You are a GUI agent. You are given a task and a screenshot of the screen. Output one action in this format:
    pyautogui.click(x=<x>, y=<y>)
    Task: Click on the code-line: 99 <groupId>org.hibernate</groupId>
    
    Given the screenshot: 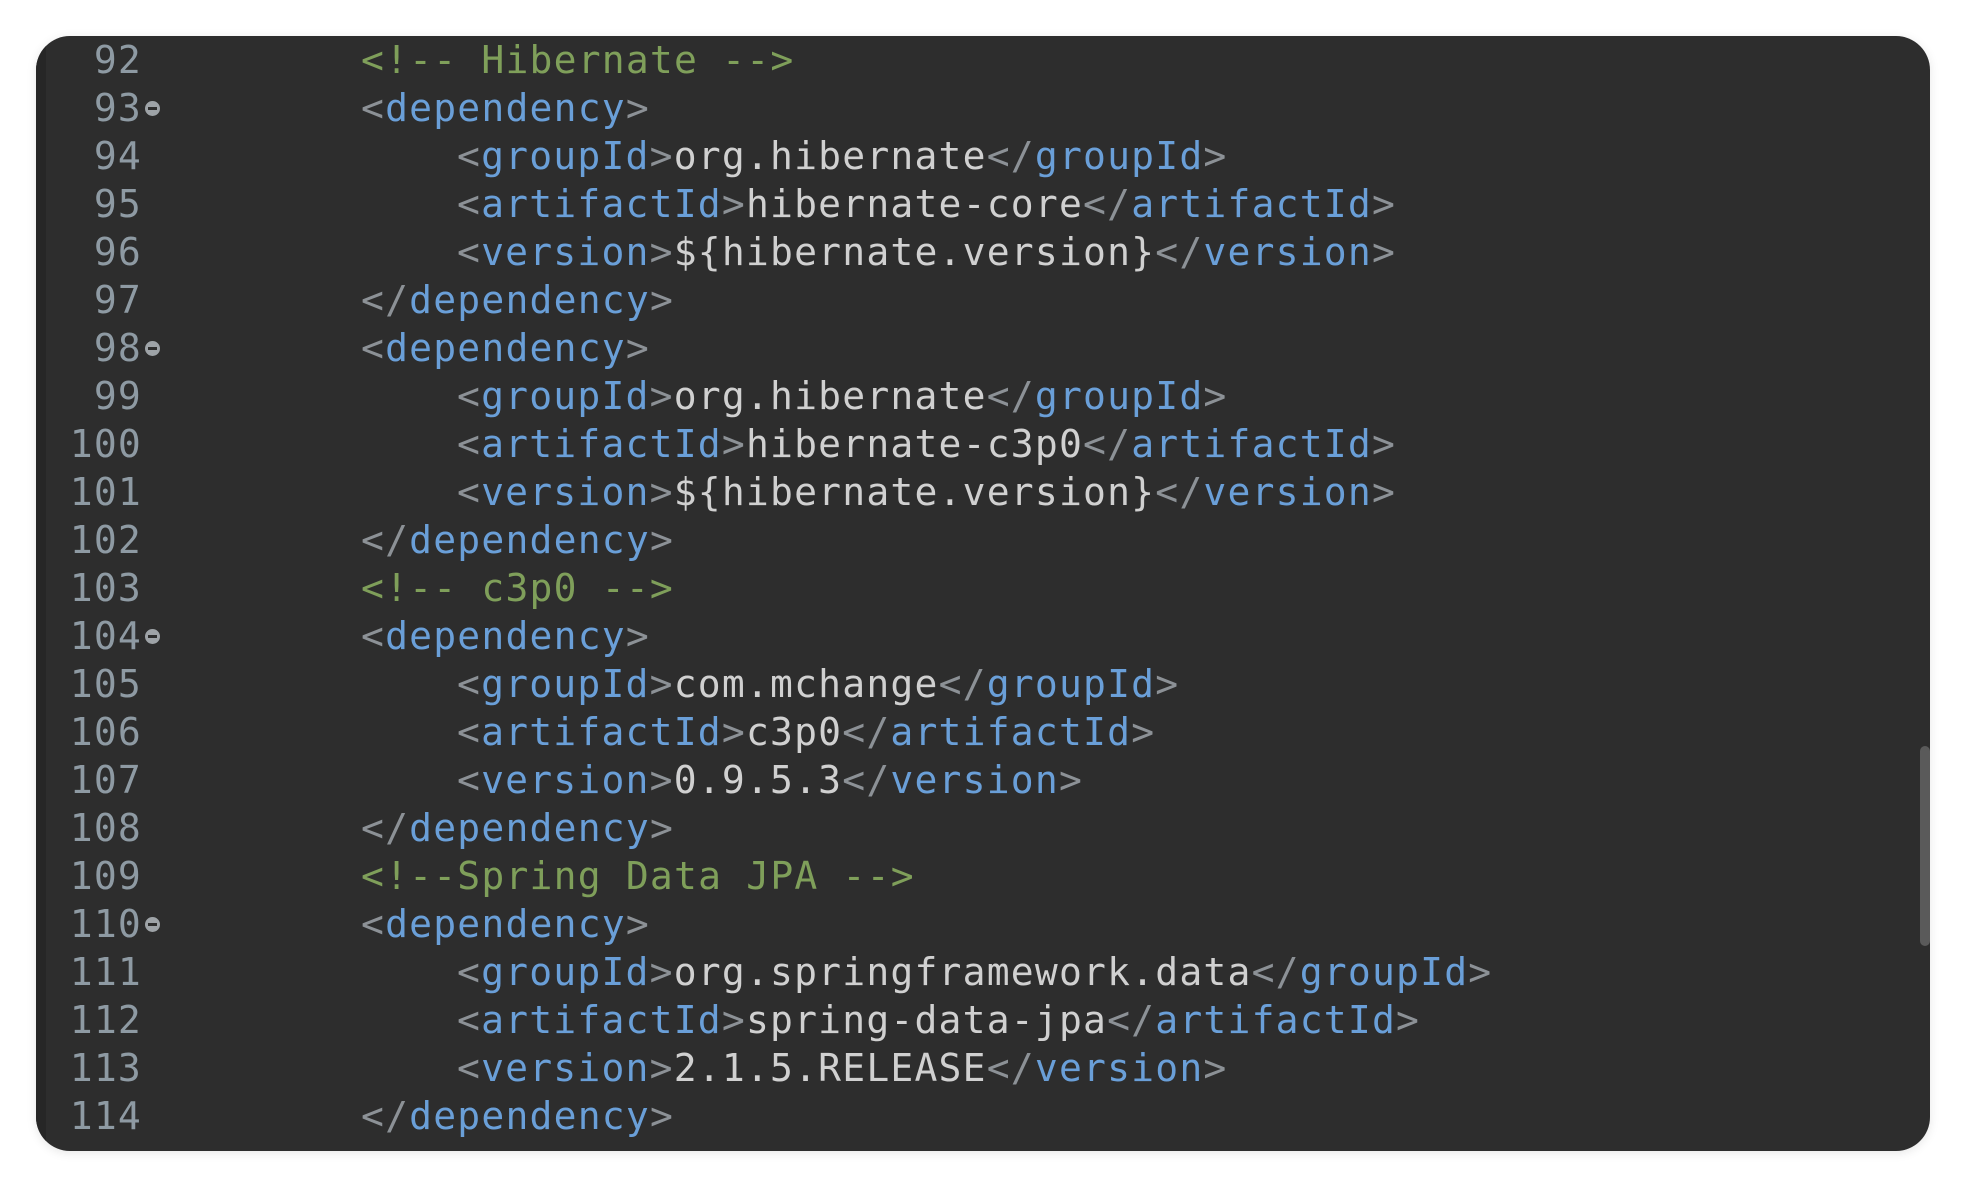 What is the action you would take?
    pyautogui.click(x=983, y=396)
    